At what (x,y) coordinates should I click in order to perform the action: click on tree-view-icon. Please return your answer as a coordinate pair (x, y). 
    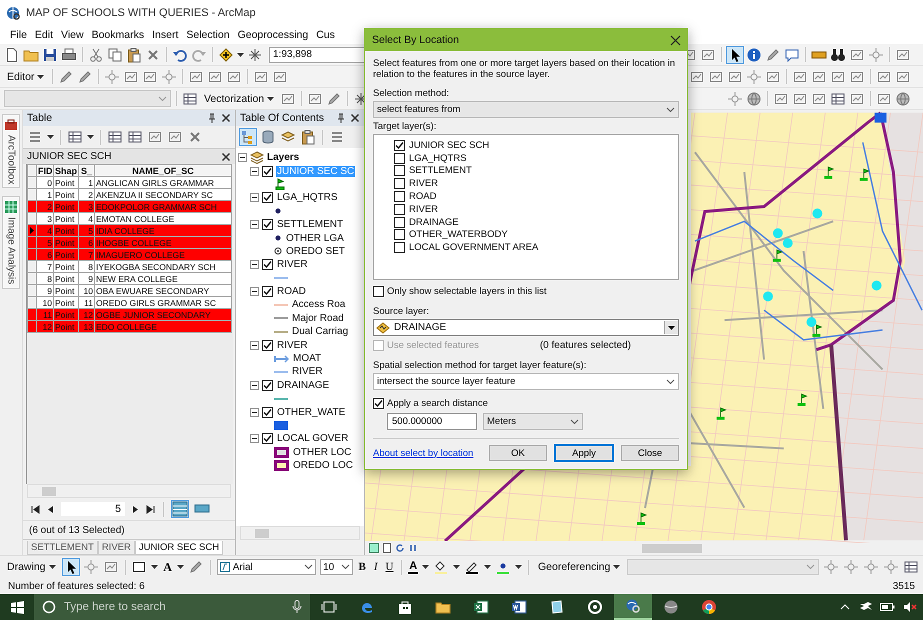
    Looking at the image, I should click on (248, 137).